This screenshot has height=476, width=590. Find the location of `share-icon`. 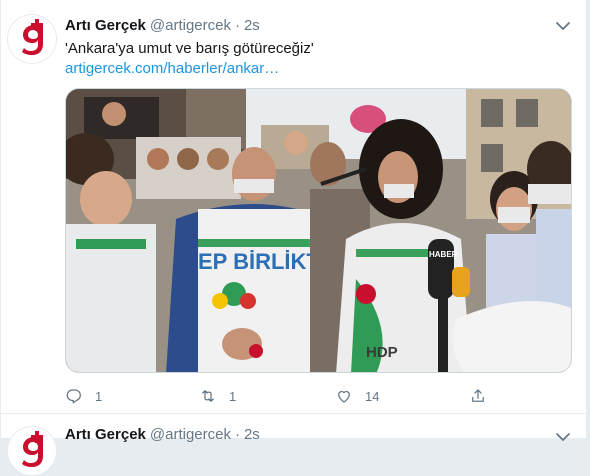

share-icon is located at coordinates (478, 395).